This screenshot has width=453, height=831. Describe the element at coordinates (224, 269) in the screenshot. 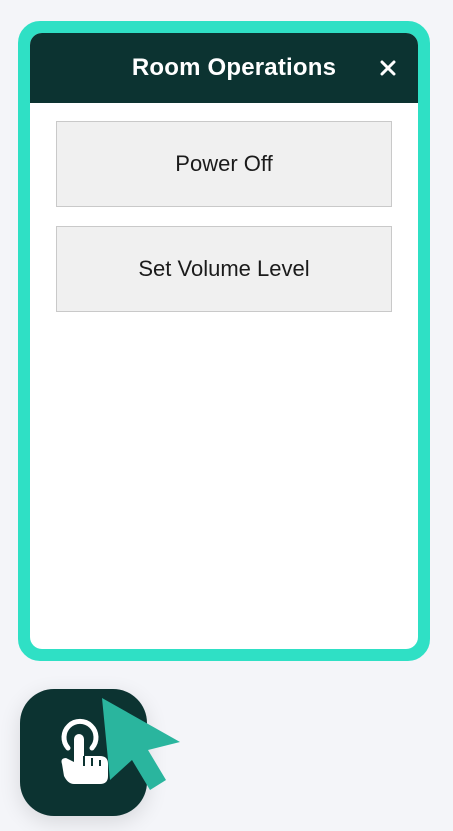

I see `set-volume-level-button: Set Volume Level` at that location.